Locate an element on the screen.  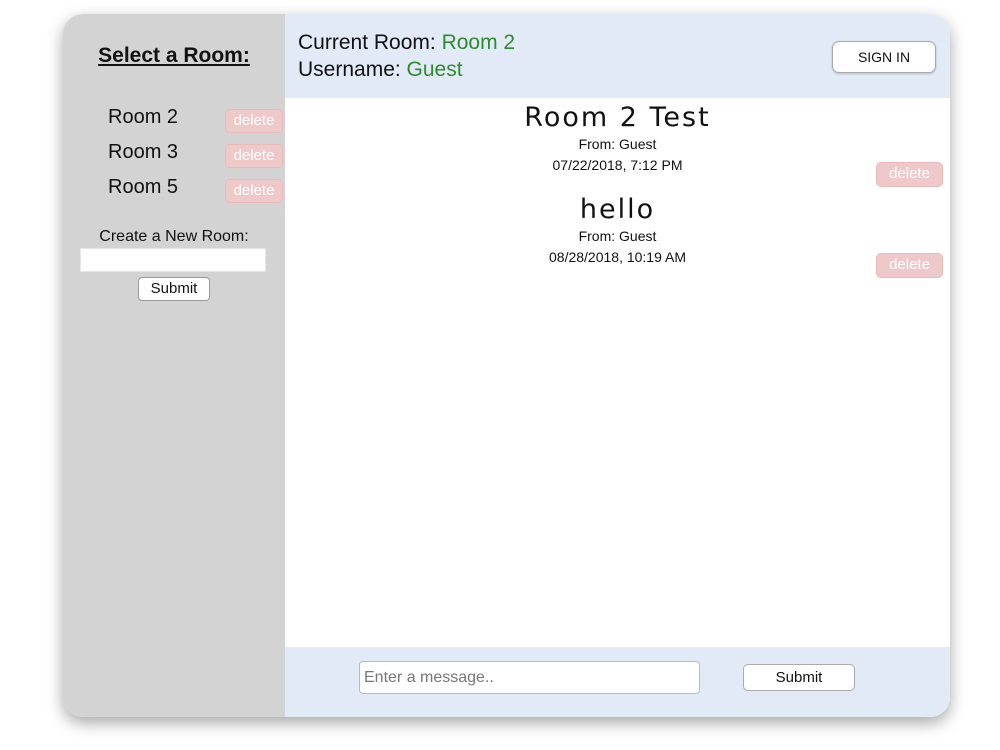
username-line: Username: Guest is located at coordinates (380, 69).